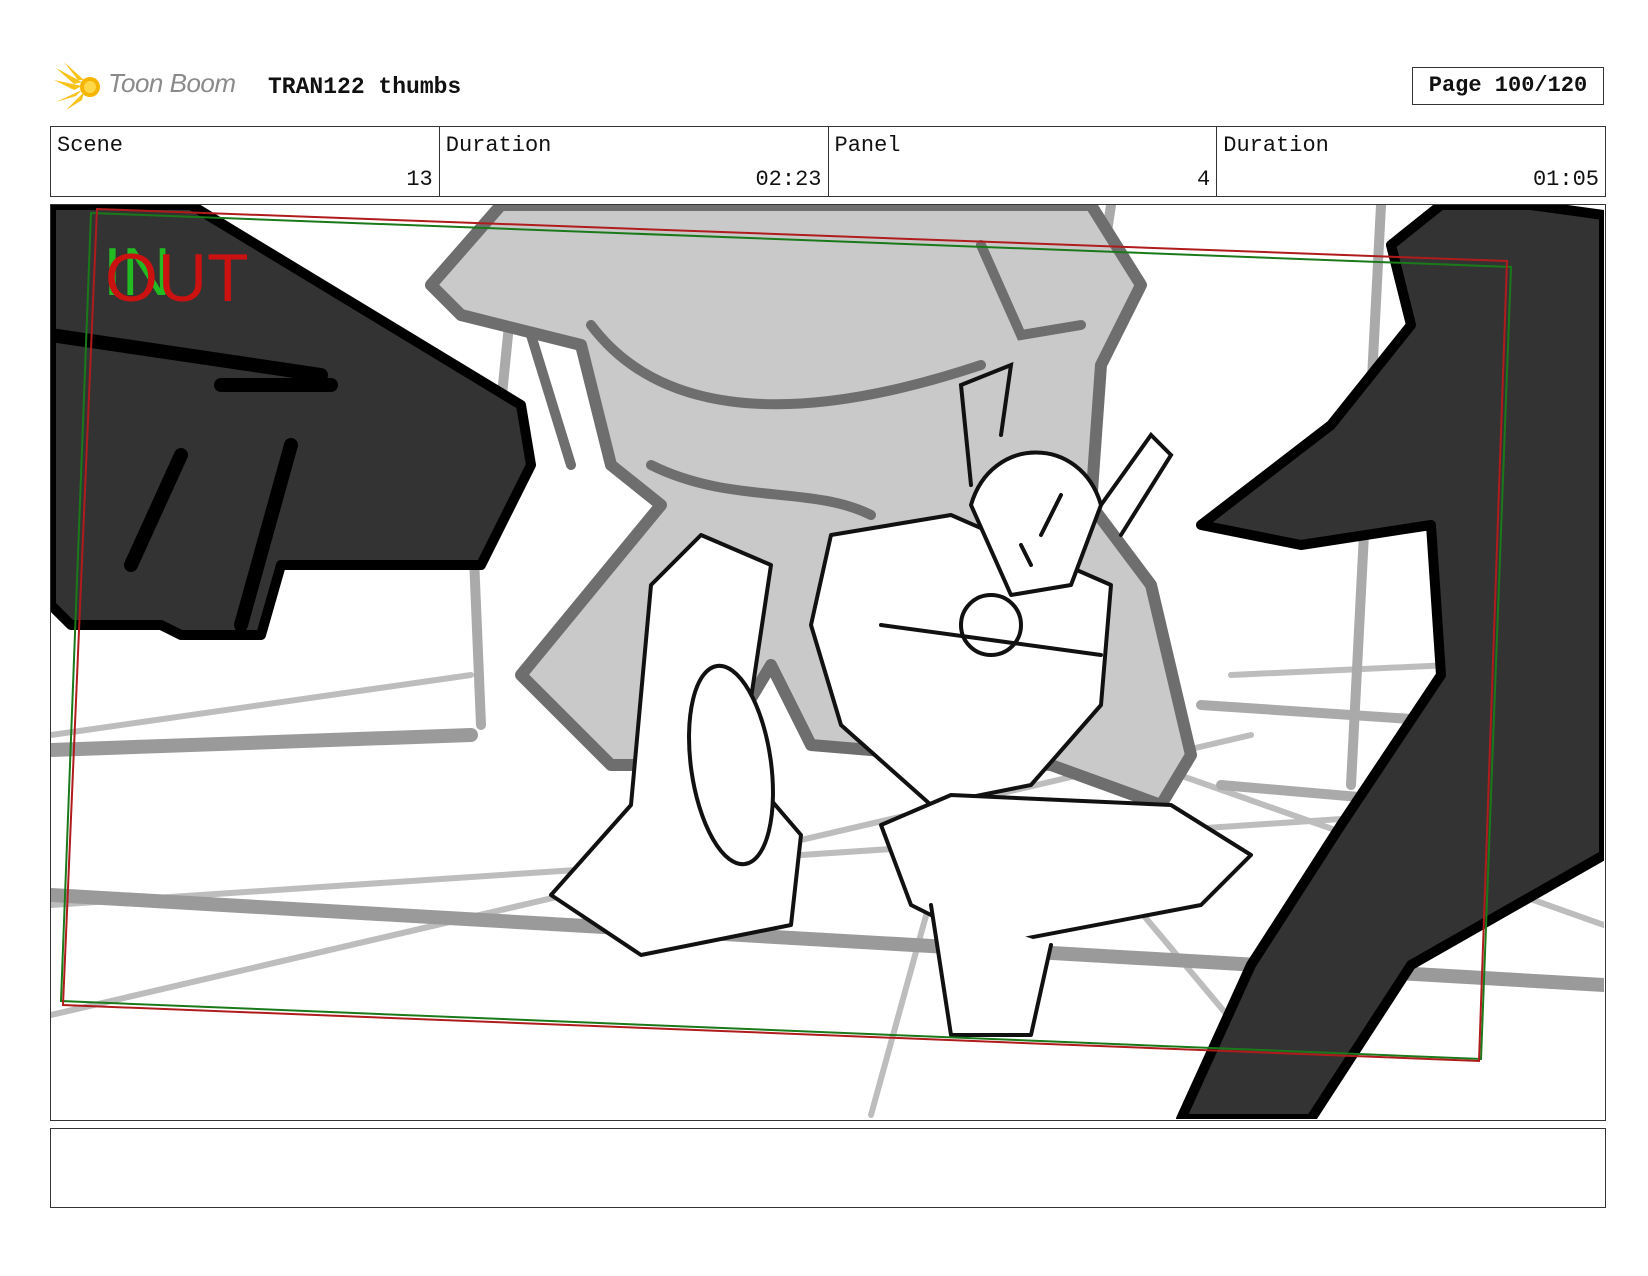 Image resolution: width=1648 pixels, height=1276 pixels. What do you see at coordinates (828, 1168) in the screenshot?
I see `panel-notes-box` at bounding box center [828, 1168].